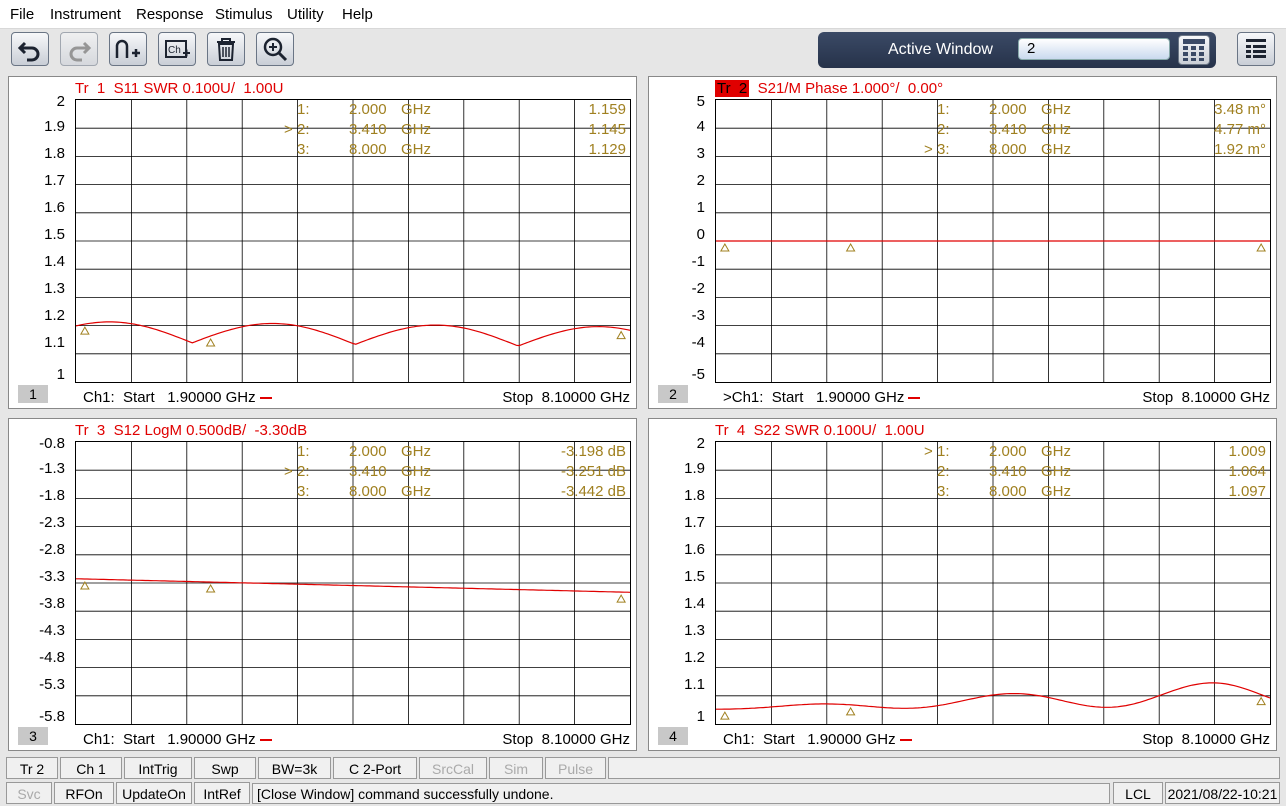  What do you see at coordinates (206, 430) in the screenshot?
I see `trace-format-label: S12 LogM 0.500dB/ -3.30dB` at bounding box center [206, 430].